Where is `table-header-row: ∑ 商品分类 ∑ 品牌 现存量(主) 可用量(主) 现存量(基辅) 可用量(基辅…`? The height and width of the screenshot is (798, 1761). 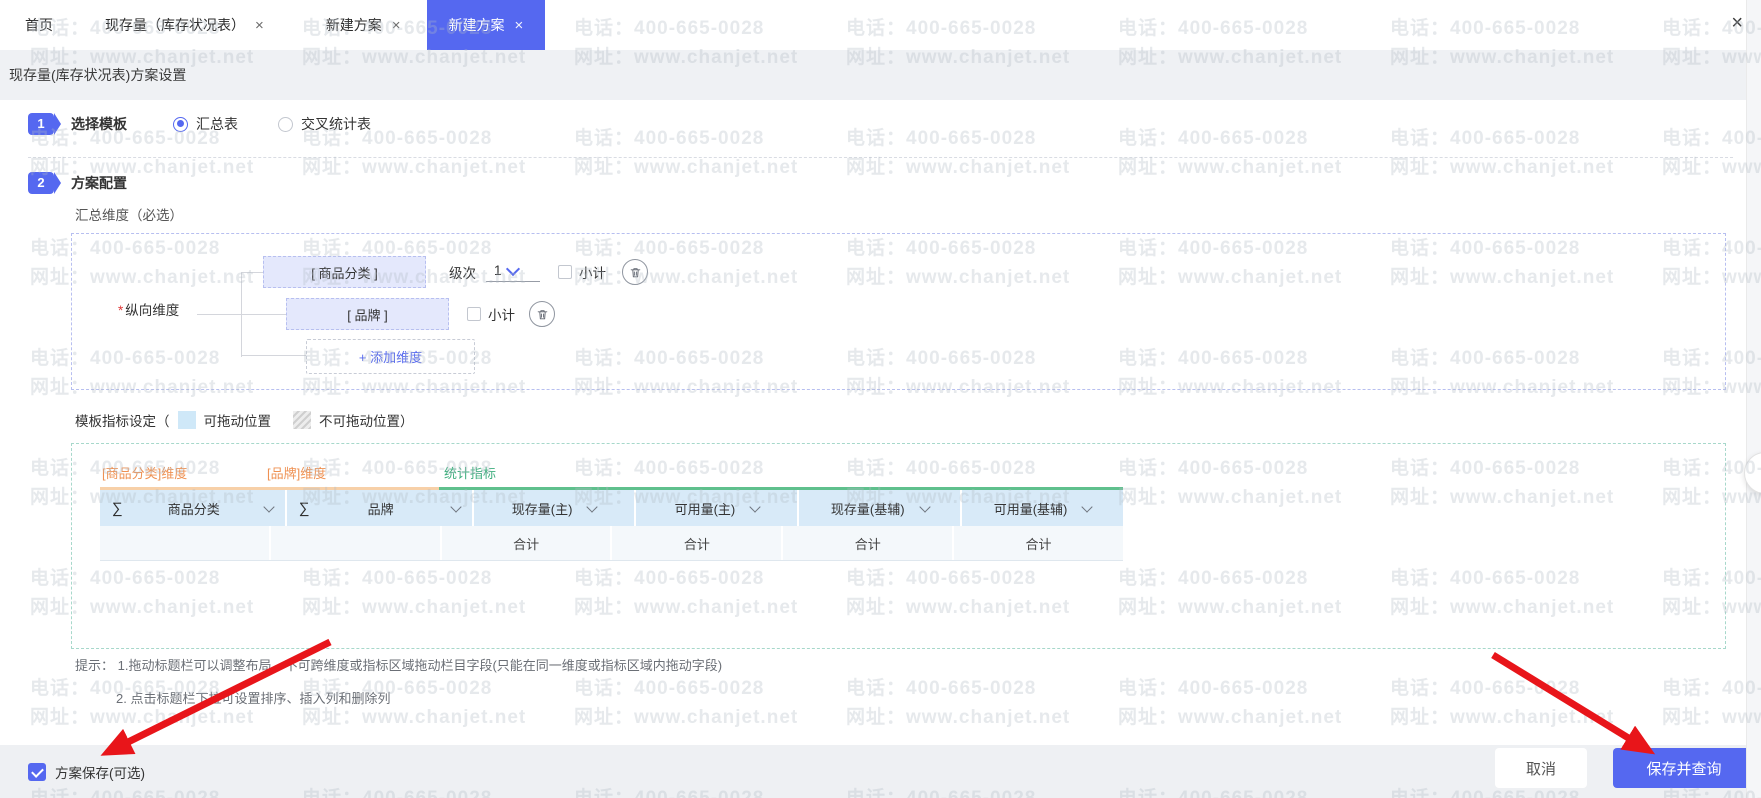 table-header-row: ∑ 商品分类 ∑ 品牌 现存量(主) 可用量(主) 现存量(基辅) 可用量(基辅… is located at coordinates (611, 508).